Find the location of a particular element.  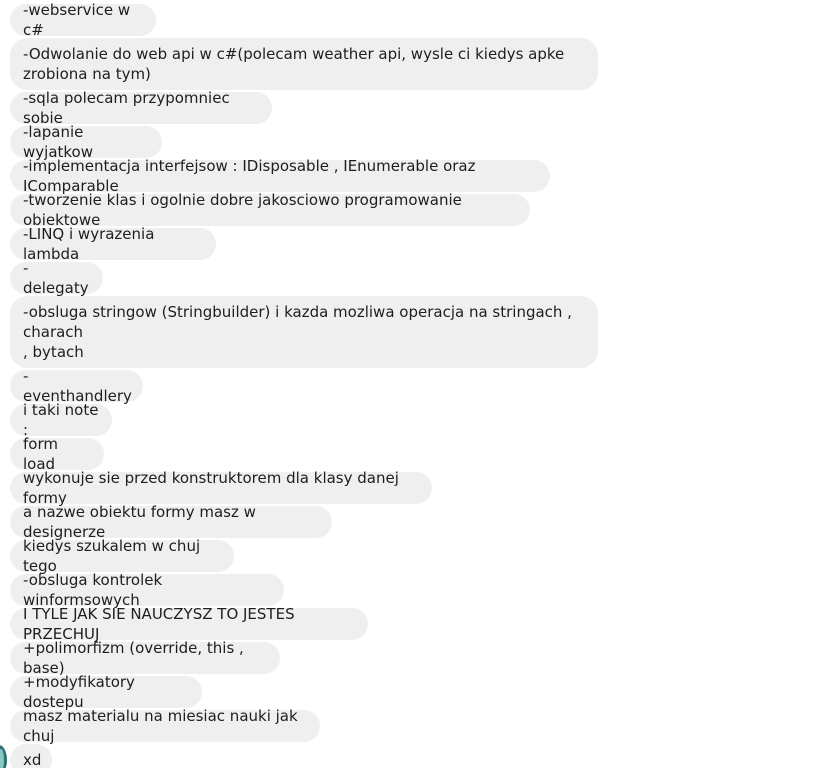

message-bubble: +polimorfizm (override, this , base) is located at coordinates (145, 658).